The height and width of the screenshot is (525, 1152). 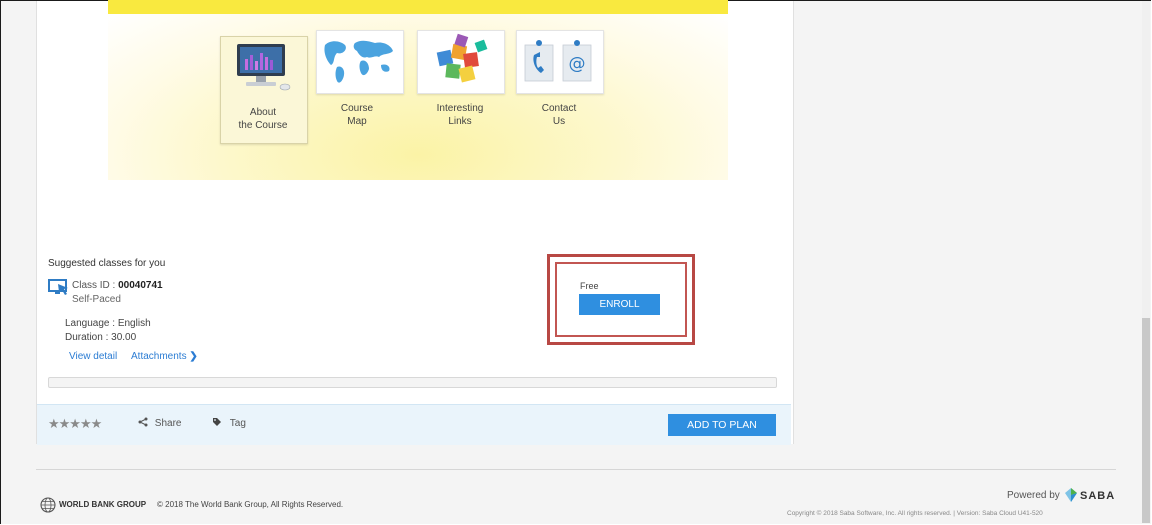 What do you see at coordinates (412, 382) in the screenshot?
I see `class-list-bar` at bounding box center [412, 382].